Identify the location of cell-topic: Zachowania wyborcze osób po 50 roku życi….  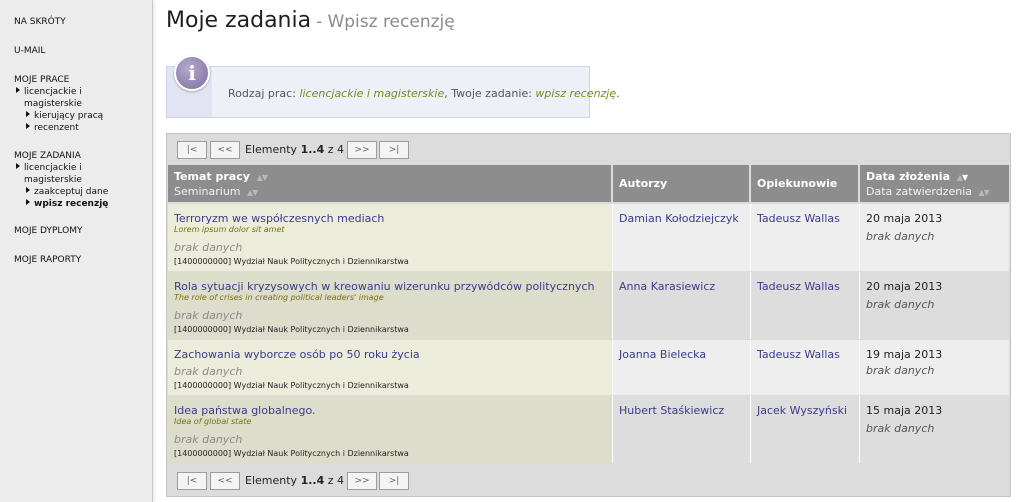
(390, 367).